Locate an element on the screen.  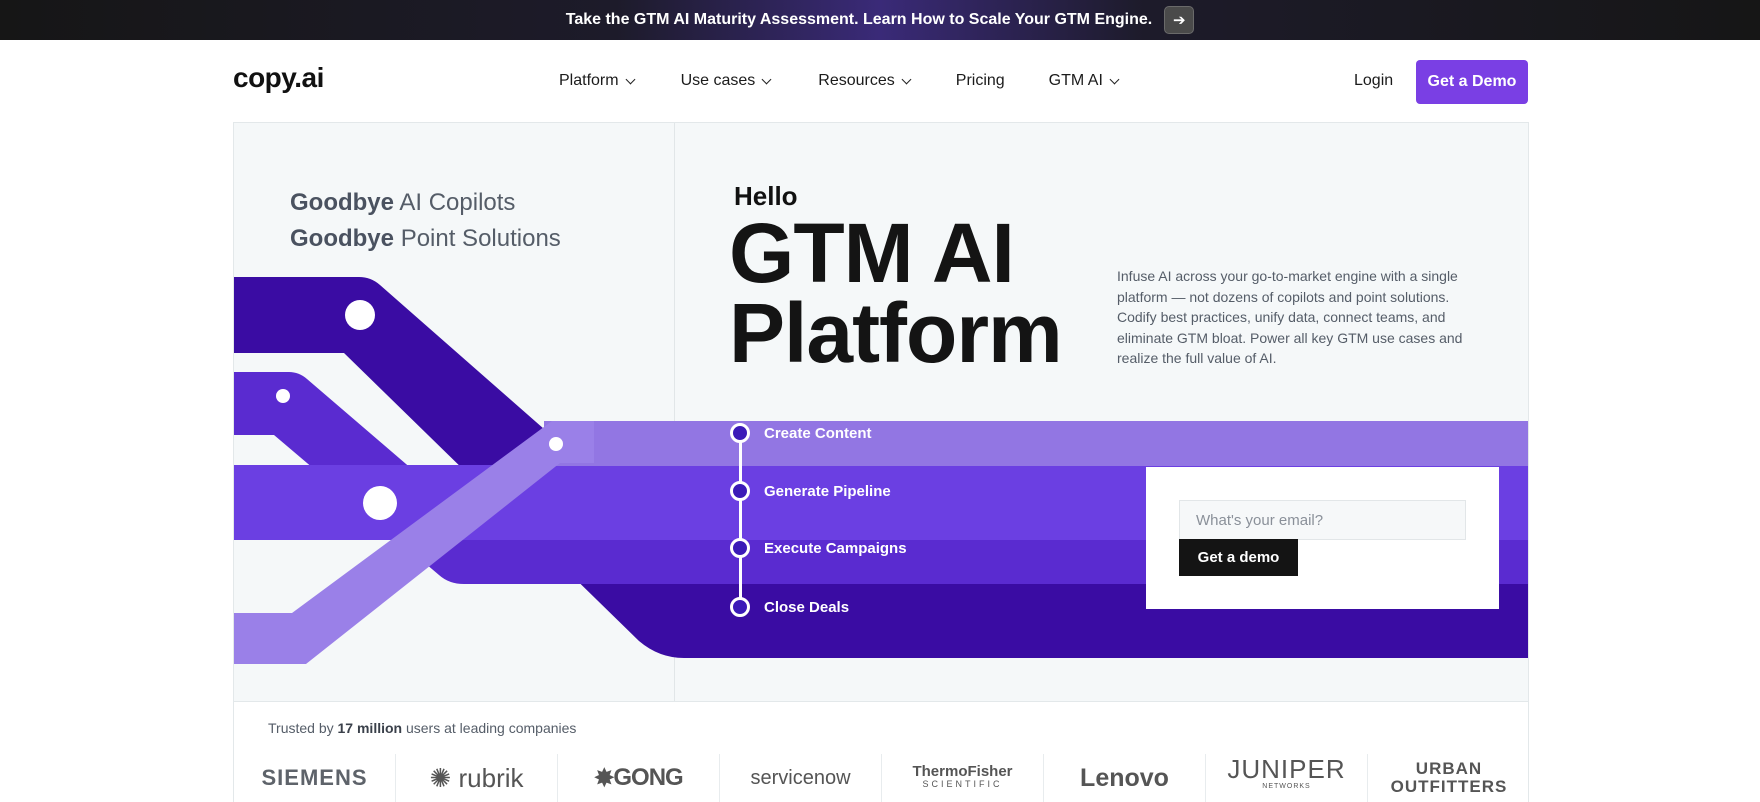
nav-item-use-cases: Use cases is located at coordinates (726, 81).